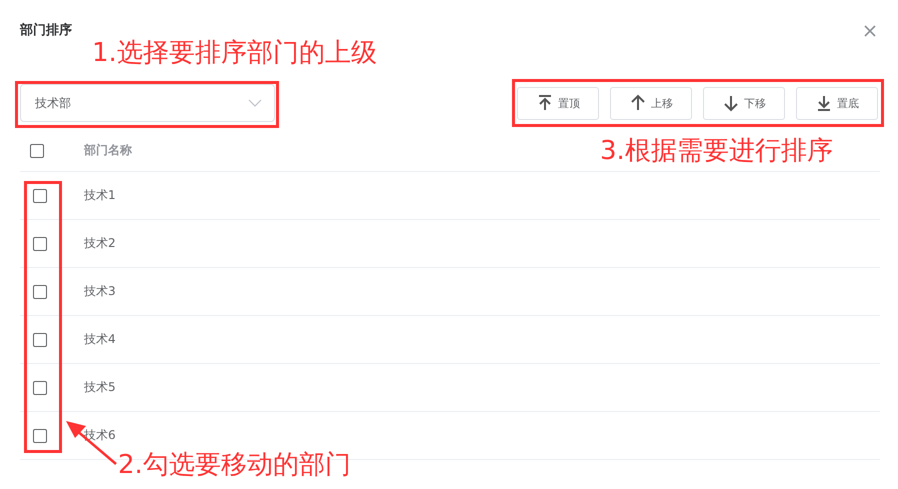 This screenshot has height=489, width=898. I want to click on annotation-text: 3.根据需要进行排序, so click(716, 151).